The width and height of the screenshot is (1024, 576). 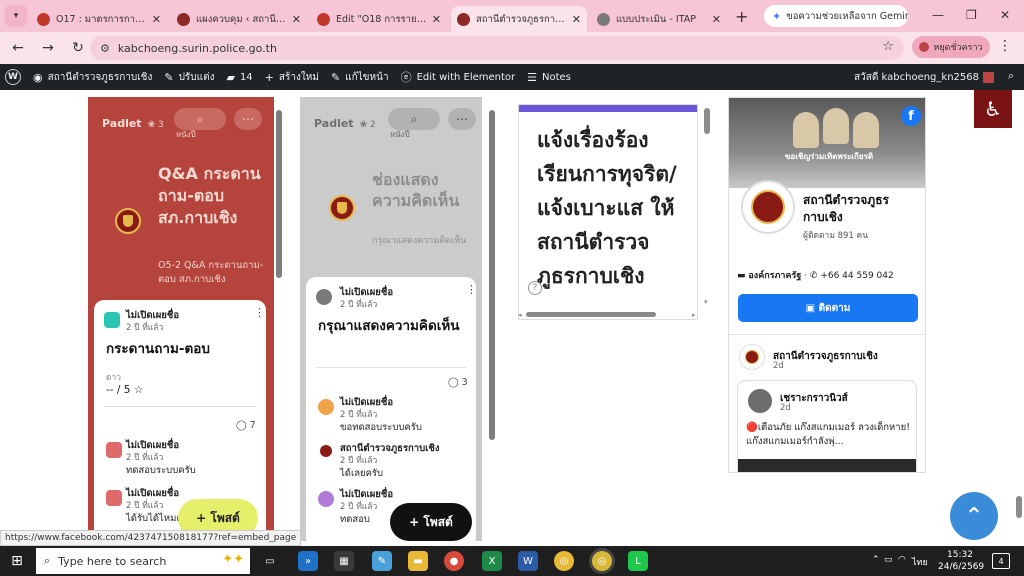 I want to click on help-icon: ?, so click(x=535, y=288).